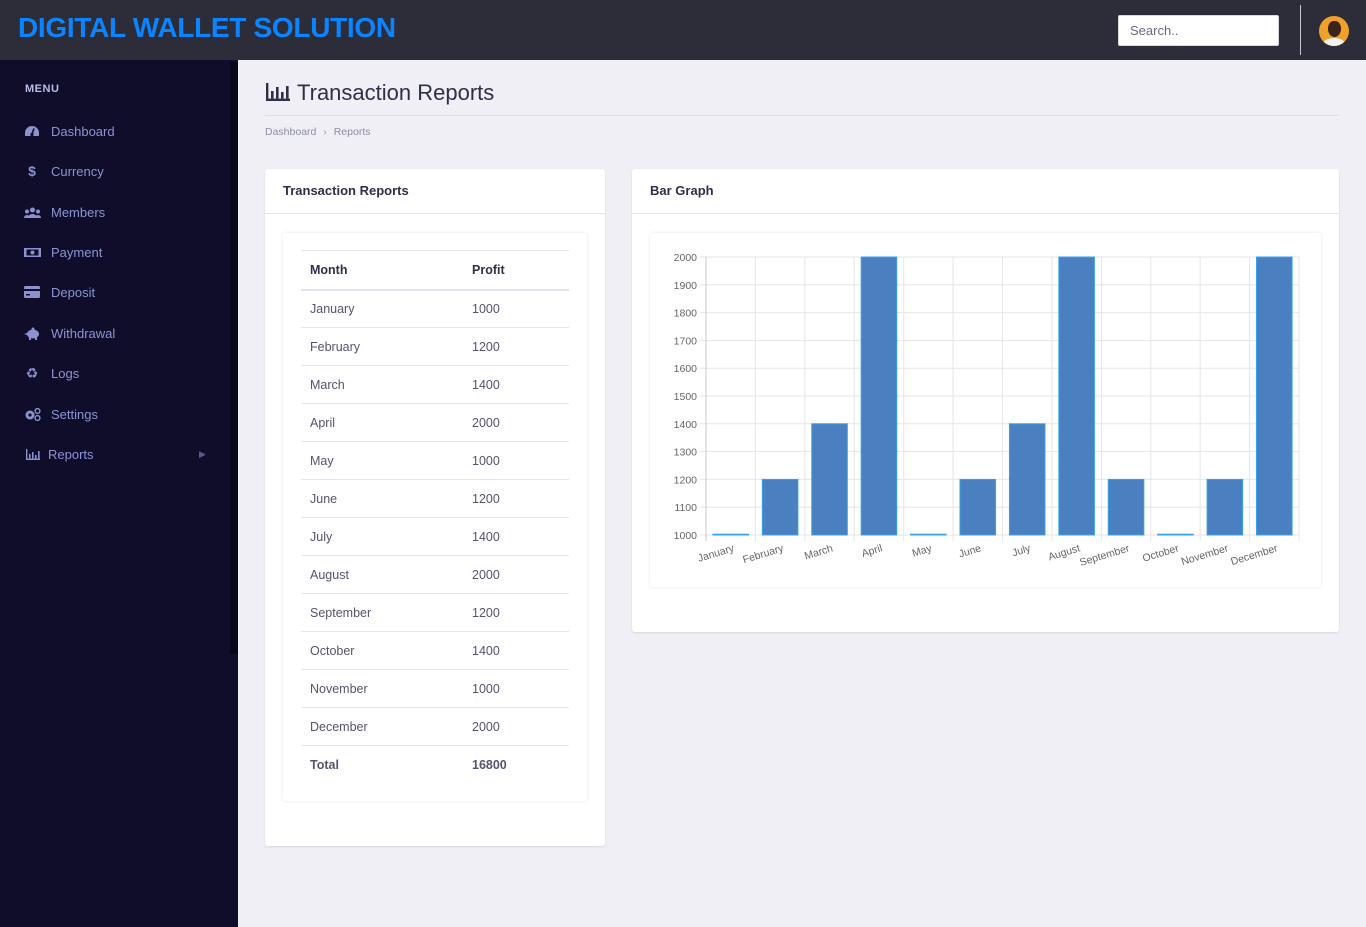  Describe the element at coordinates (32, 333) in the screenshot. I see `piggy-bank-icon` at that location.